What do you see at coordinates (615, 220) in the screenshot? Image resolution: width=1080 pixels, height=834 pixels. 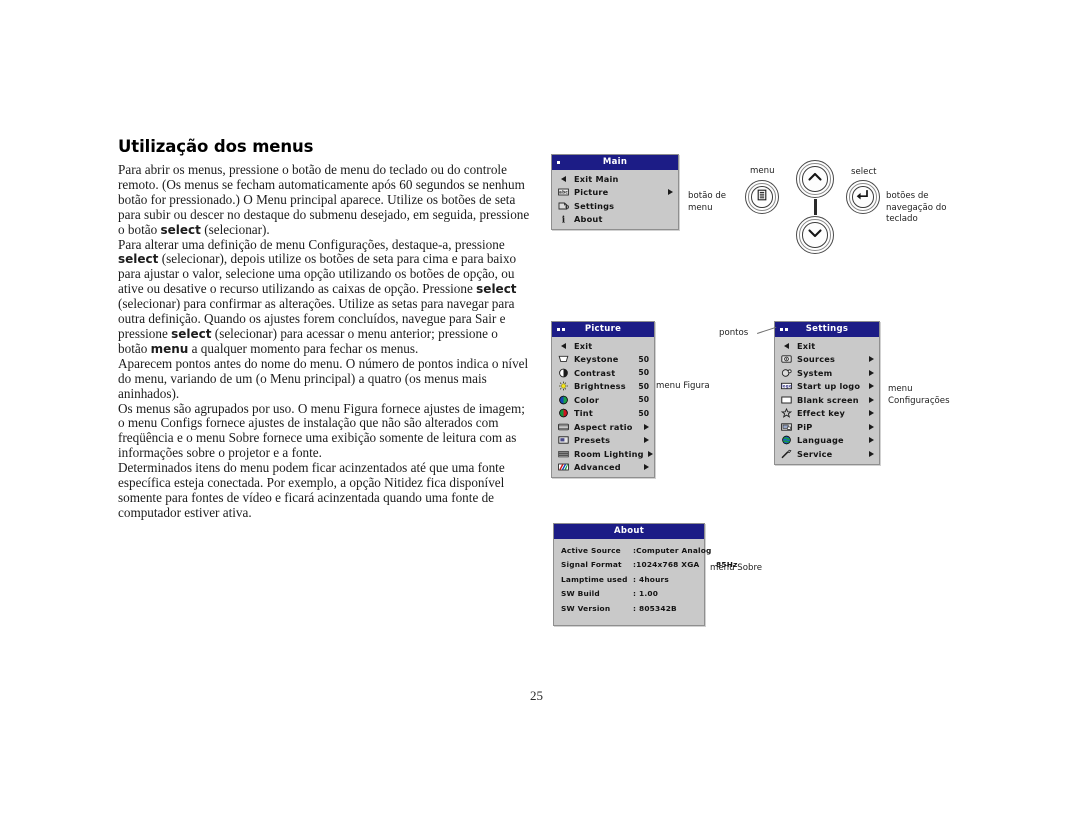 I see `osd-menu-item: i About` at bounding box center [615, 220].